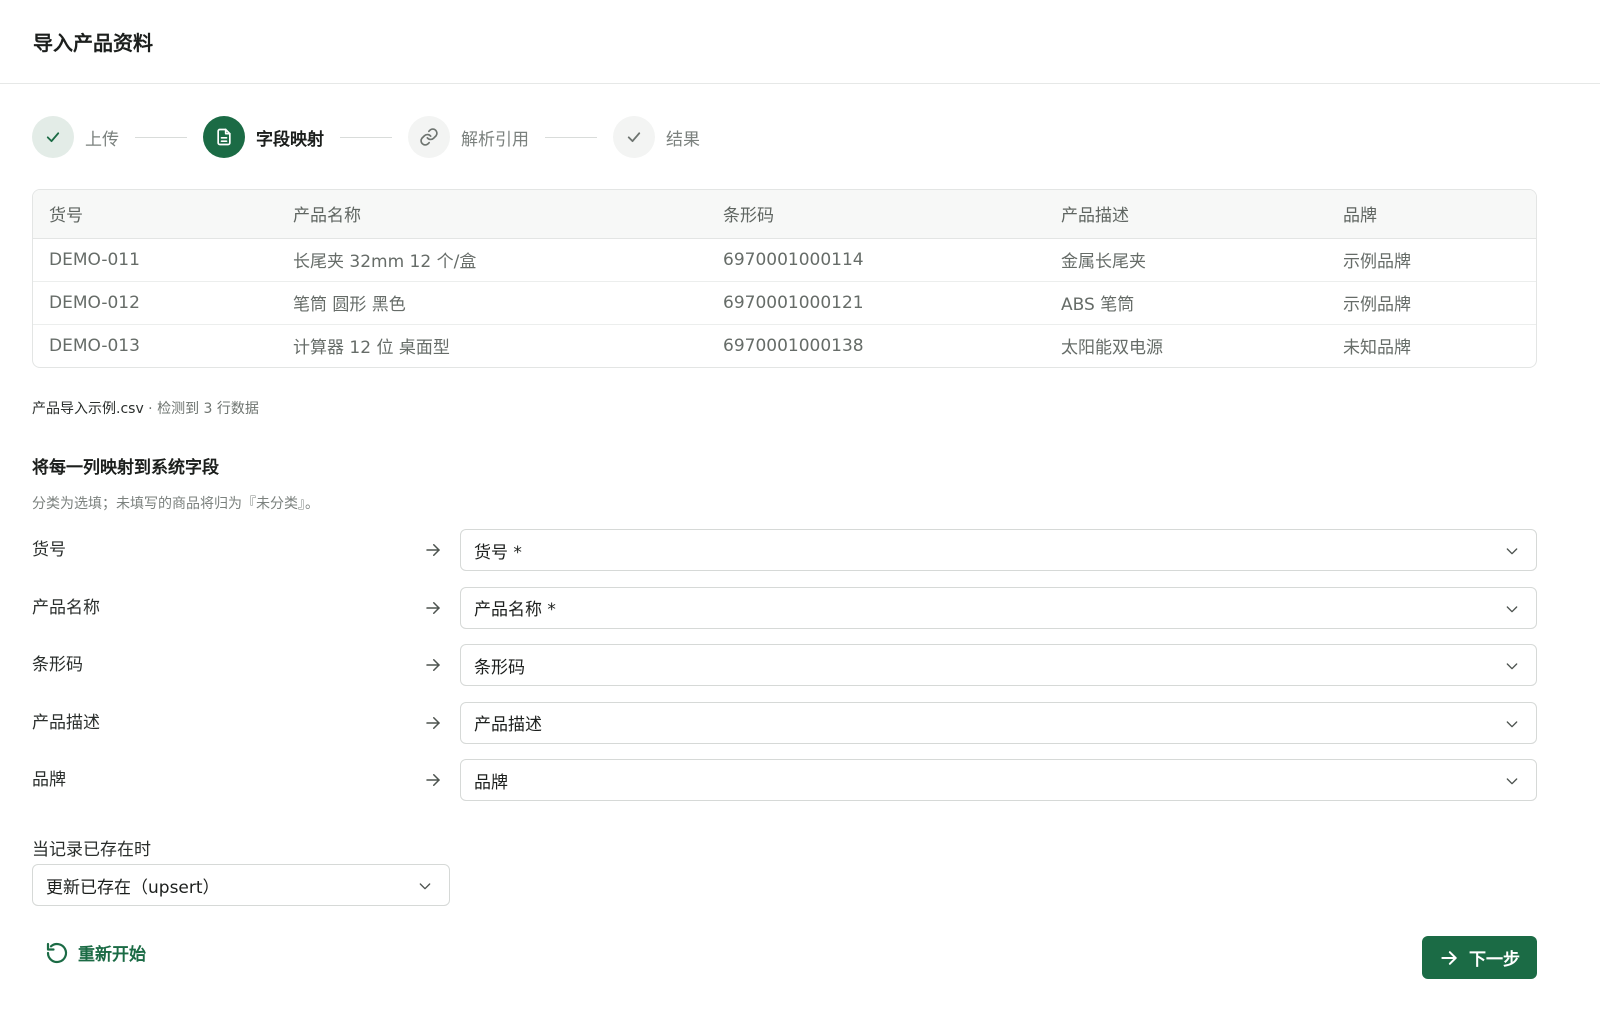 The height and width of the screenshot is (1031, 1600). I want to click on table-cell: DEMO-013, so click(94, 345).